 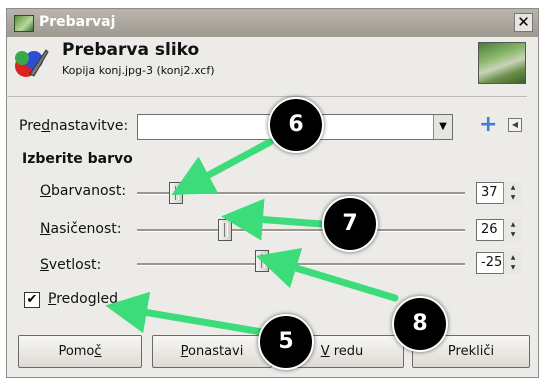 I want to click on arrow-to-saturation, so click(x=273, y=219).